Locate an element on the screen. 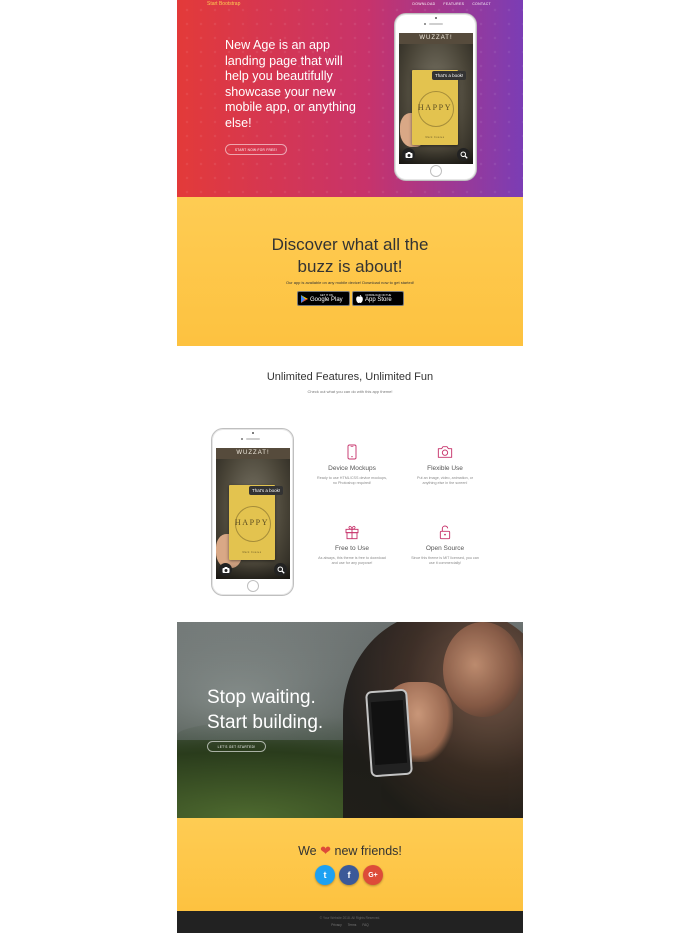 This screenshot has height=933, width=700. start-now-button: Start Now for Free! is located at coordinates (256, 149).